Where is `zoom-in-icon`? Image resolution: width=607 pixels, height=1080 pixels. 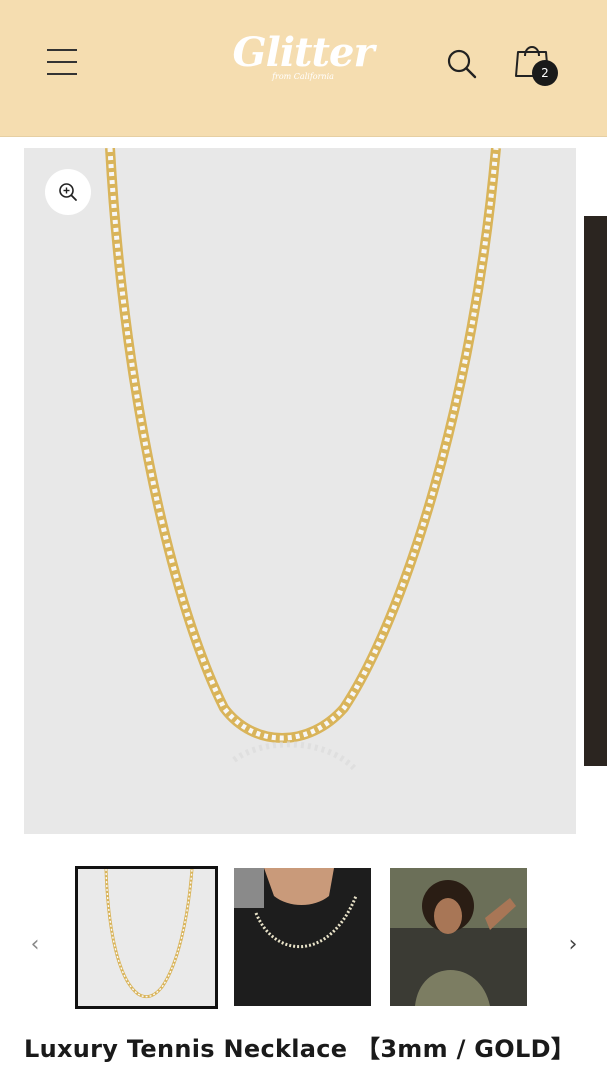
zoom-in-icon is located at coordinates (68, 192).